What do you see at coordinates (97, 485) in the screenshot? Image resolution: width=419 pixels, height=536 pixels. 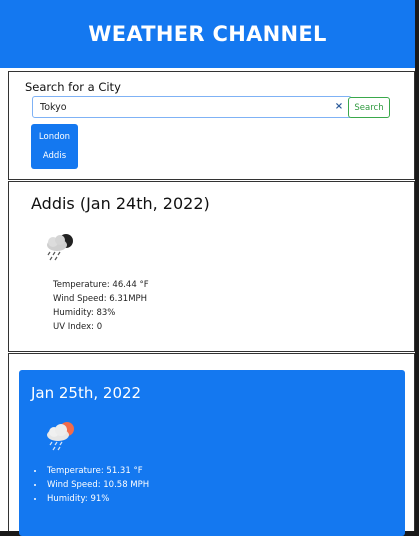 I see `forecast-wind-speed: Wind Speed: 10.58 MPH` at bounding box center [97, 485].